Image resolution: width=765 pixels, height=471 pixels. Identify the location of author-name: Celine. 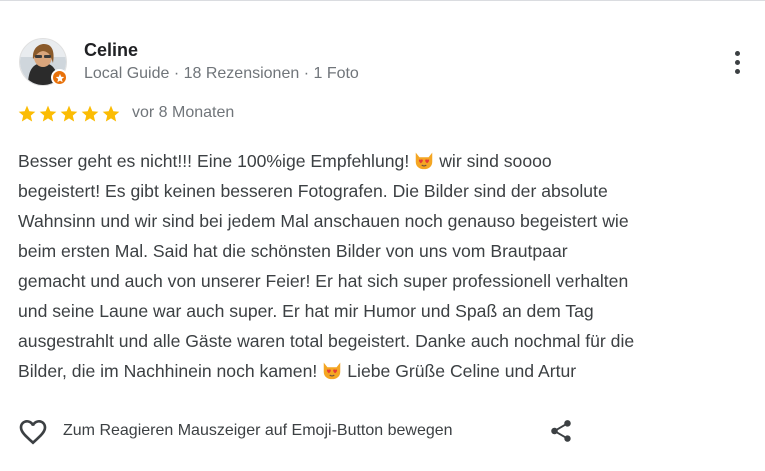
(111, 50).